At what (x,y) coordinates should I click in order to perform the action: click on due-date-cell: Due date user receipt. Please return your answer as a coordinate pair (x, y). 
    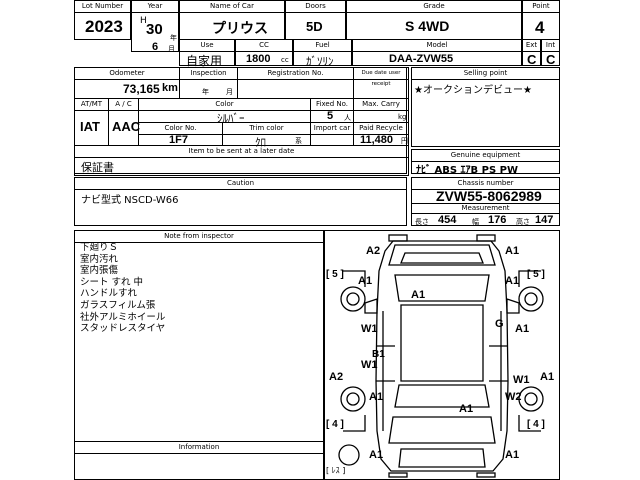
    Looking at the image, I should click on (381, 83).